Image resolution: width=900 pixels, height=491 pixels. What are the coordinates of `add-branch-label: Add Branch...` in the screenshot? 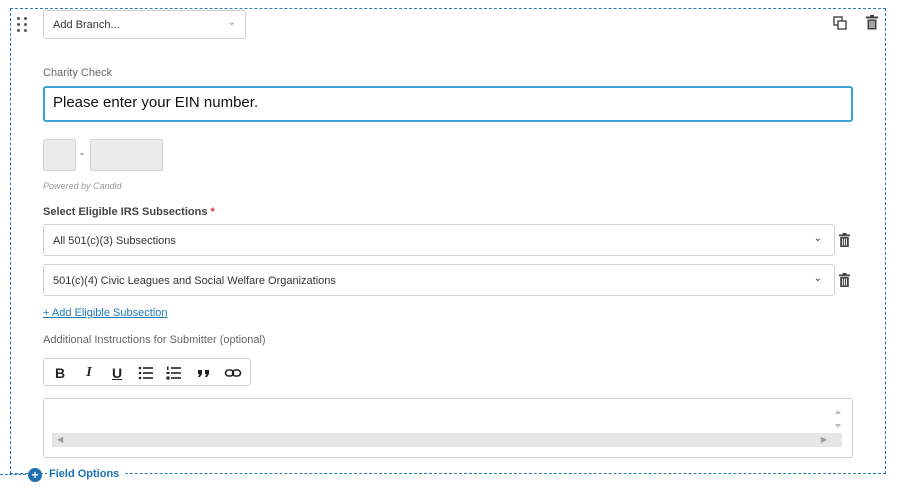 It's located at (86, 25).